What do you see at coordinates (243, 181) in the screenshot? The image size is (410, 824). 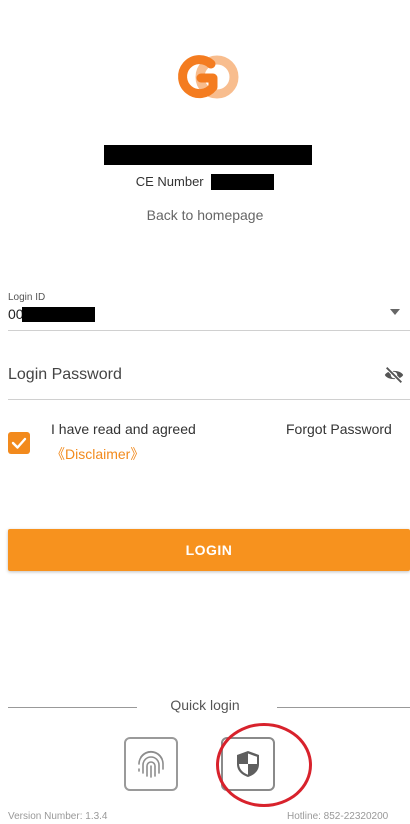 I see `redacted-ce-number` at bounding box center [243, 181].